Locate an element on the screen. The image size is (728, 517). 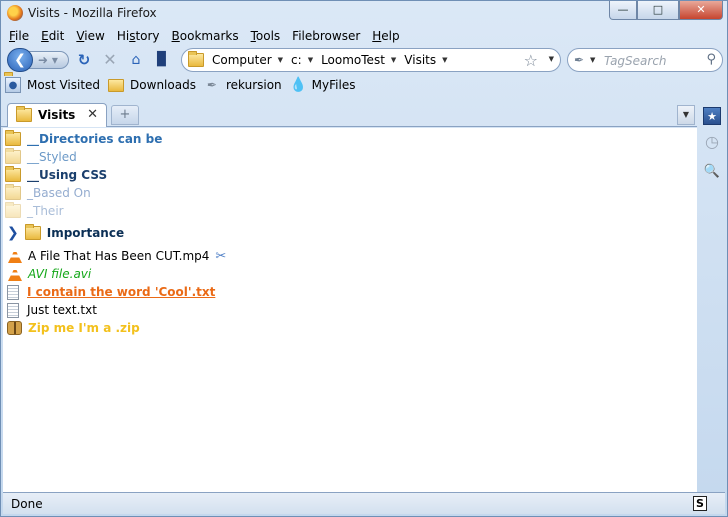
menu-filebrowser: Filebrowser is located at coordinates (326, 37).